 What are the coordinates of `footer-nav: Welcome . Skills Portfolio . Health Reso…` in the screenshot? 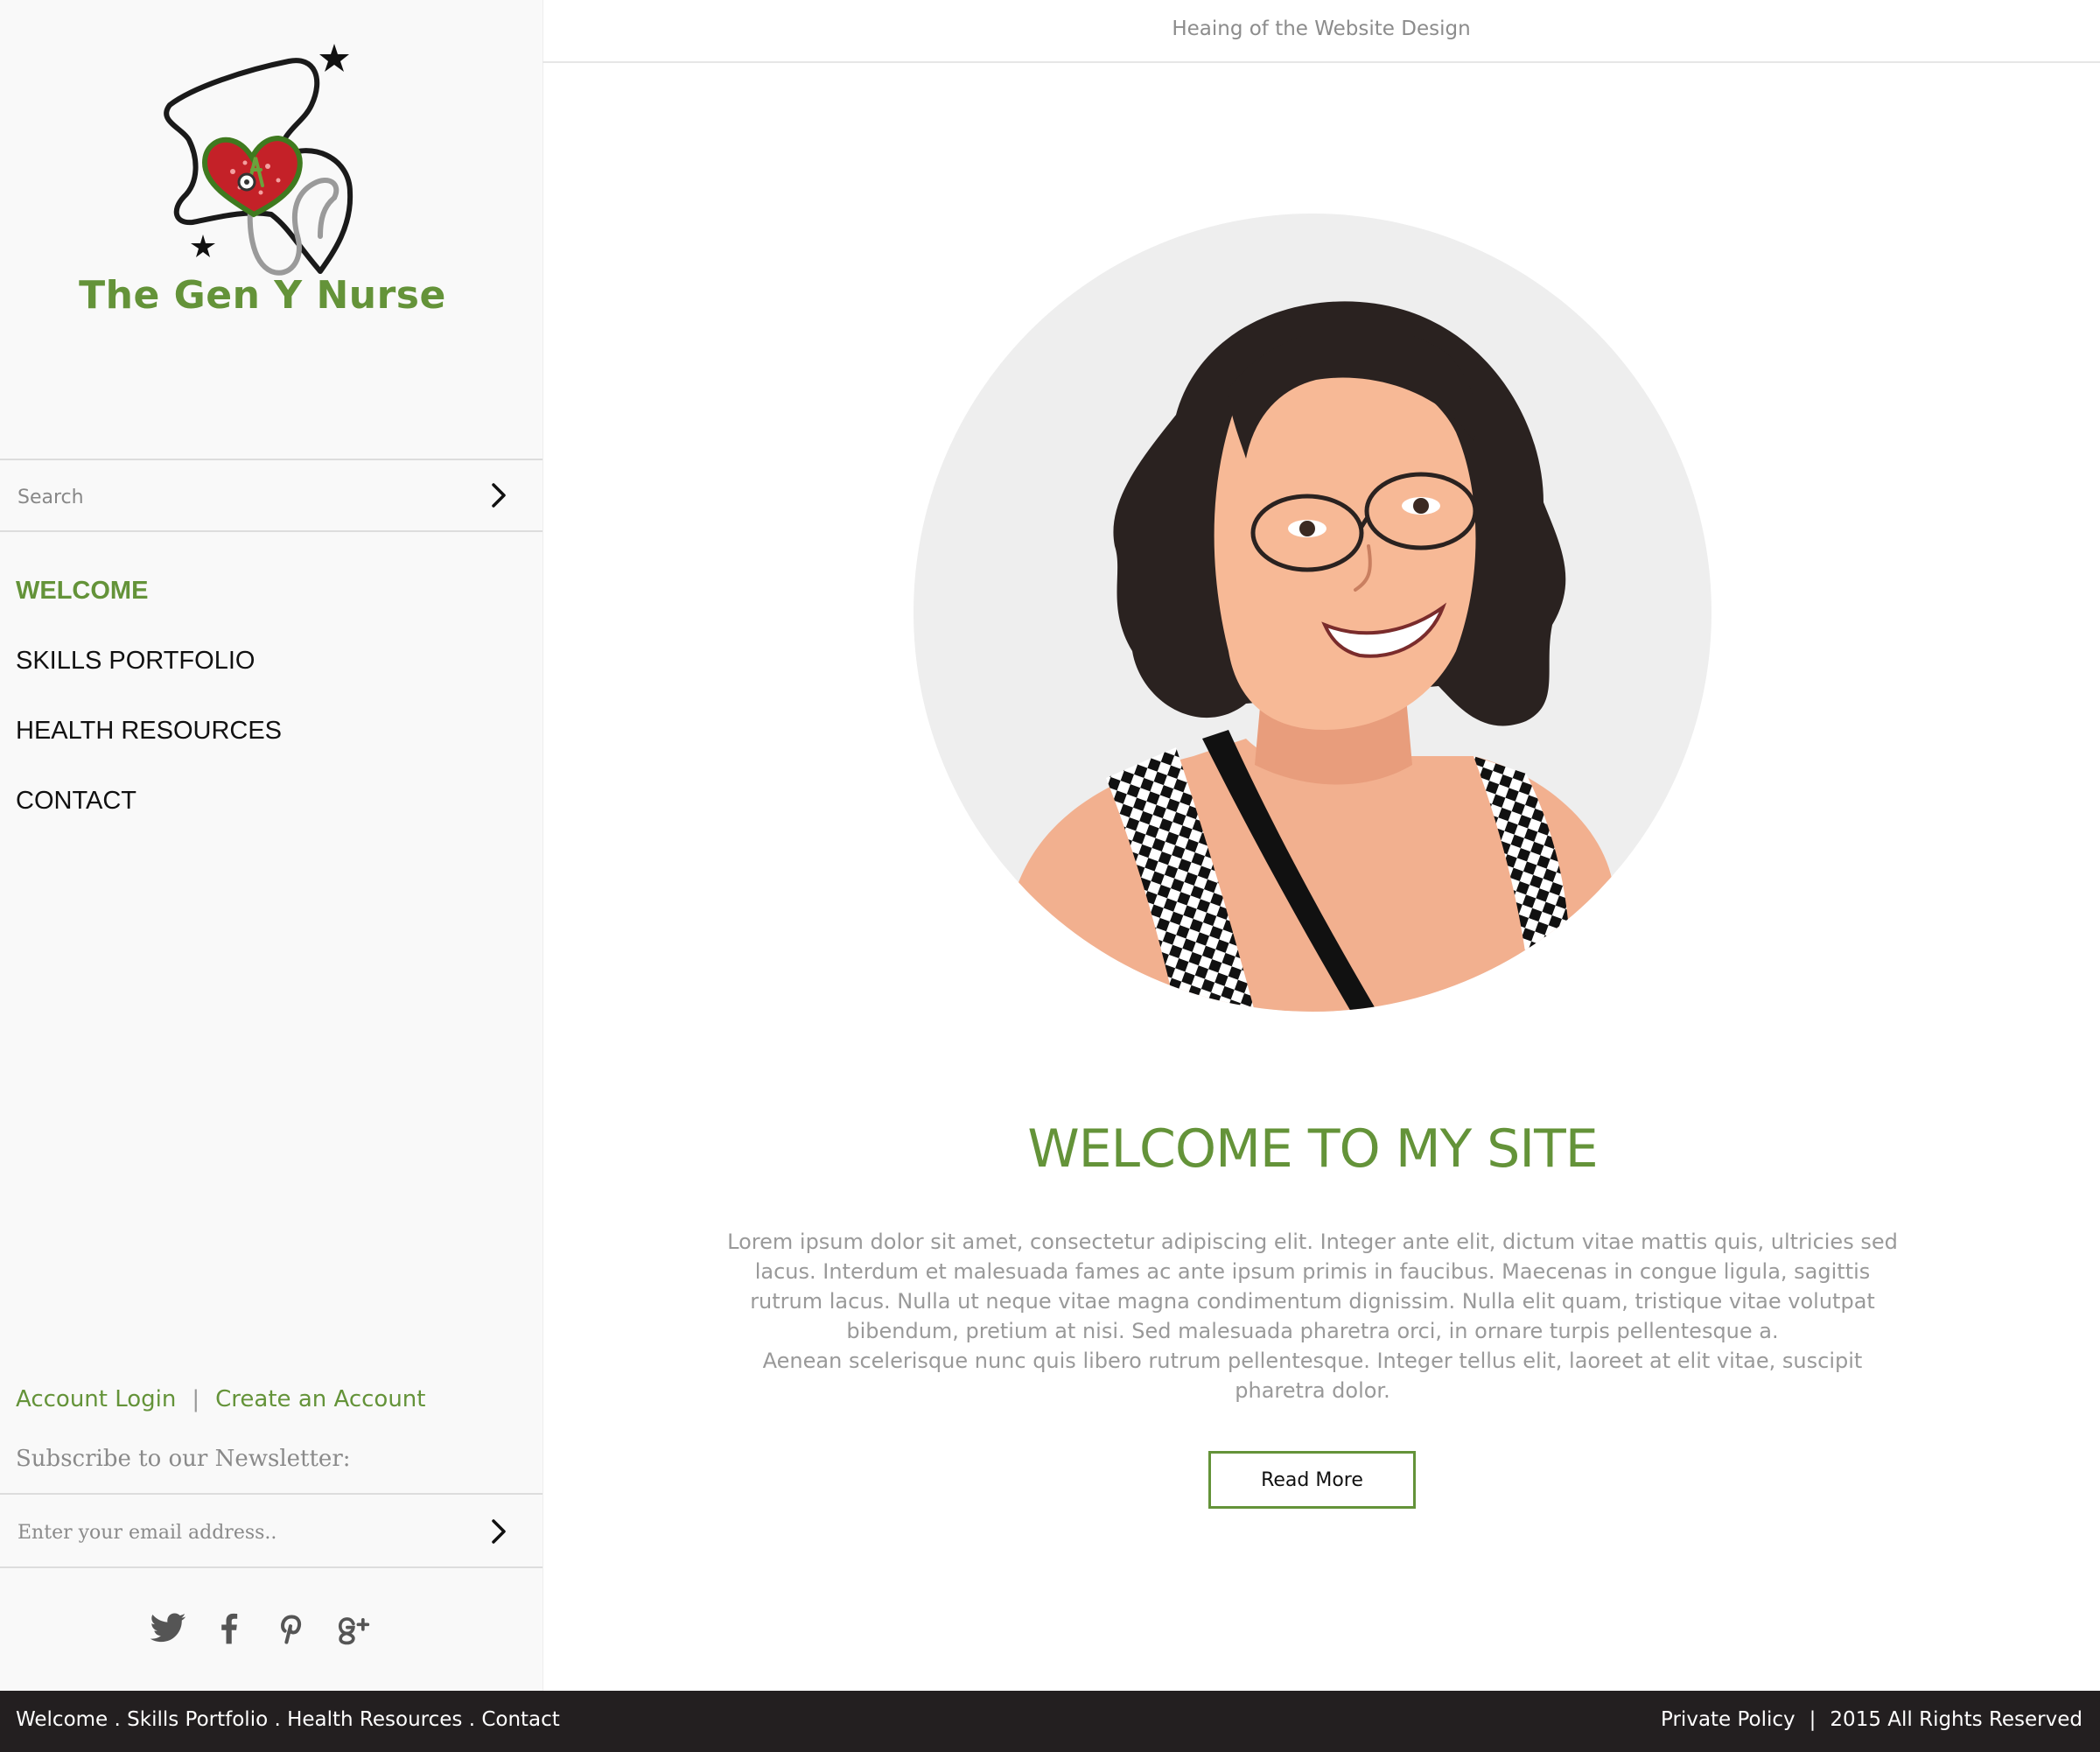 It's located at (288, 1720).